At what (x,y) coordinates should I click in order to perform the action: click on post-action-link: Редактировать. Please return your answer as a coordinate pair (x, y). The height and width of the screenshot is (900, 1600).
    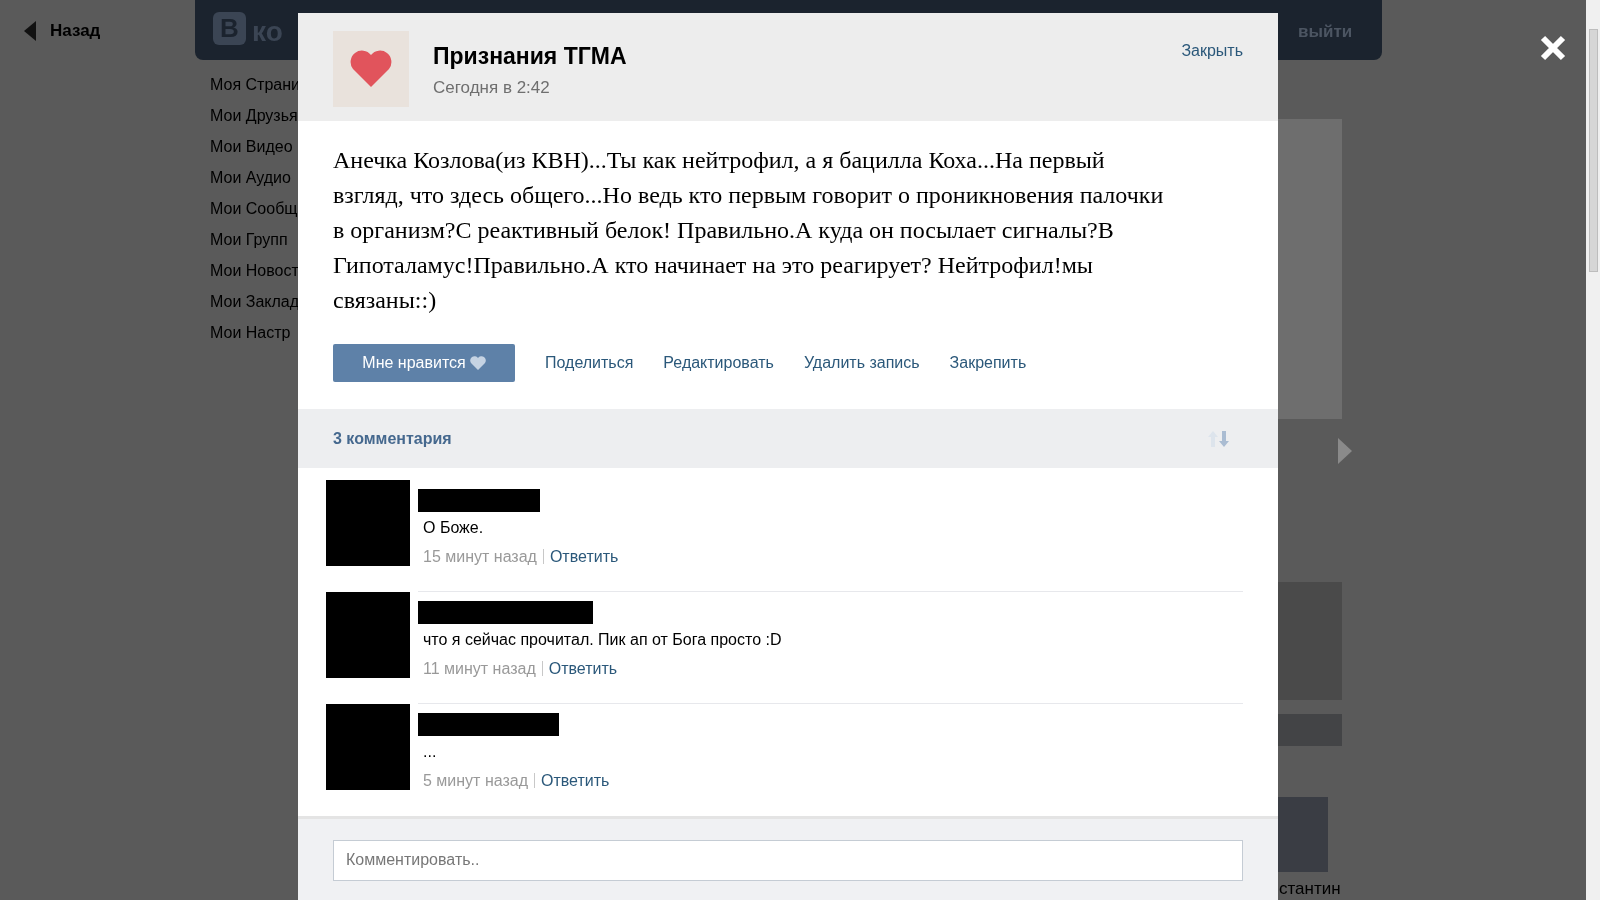
    Looking at the image, I should click on (718, 363).